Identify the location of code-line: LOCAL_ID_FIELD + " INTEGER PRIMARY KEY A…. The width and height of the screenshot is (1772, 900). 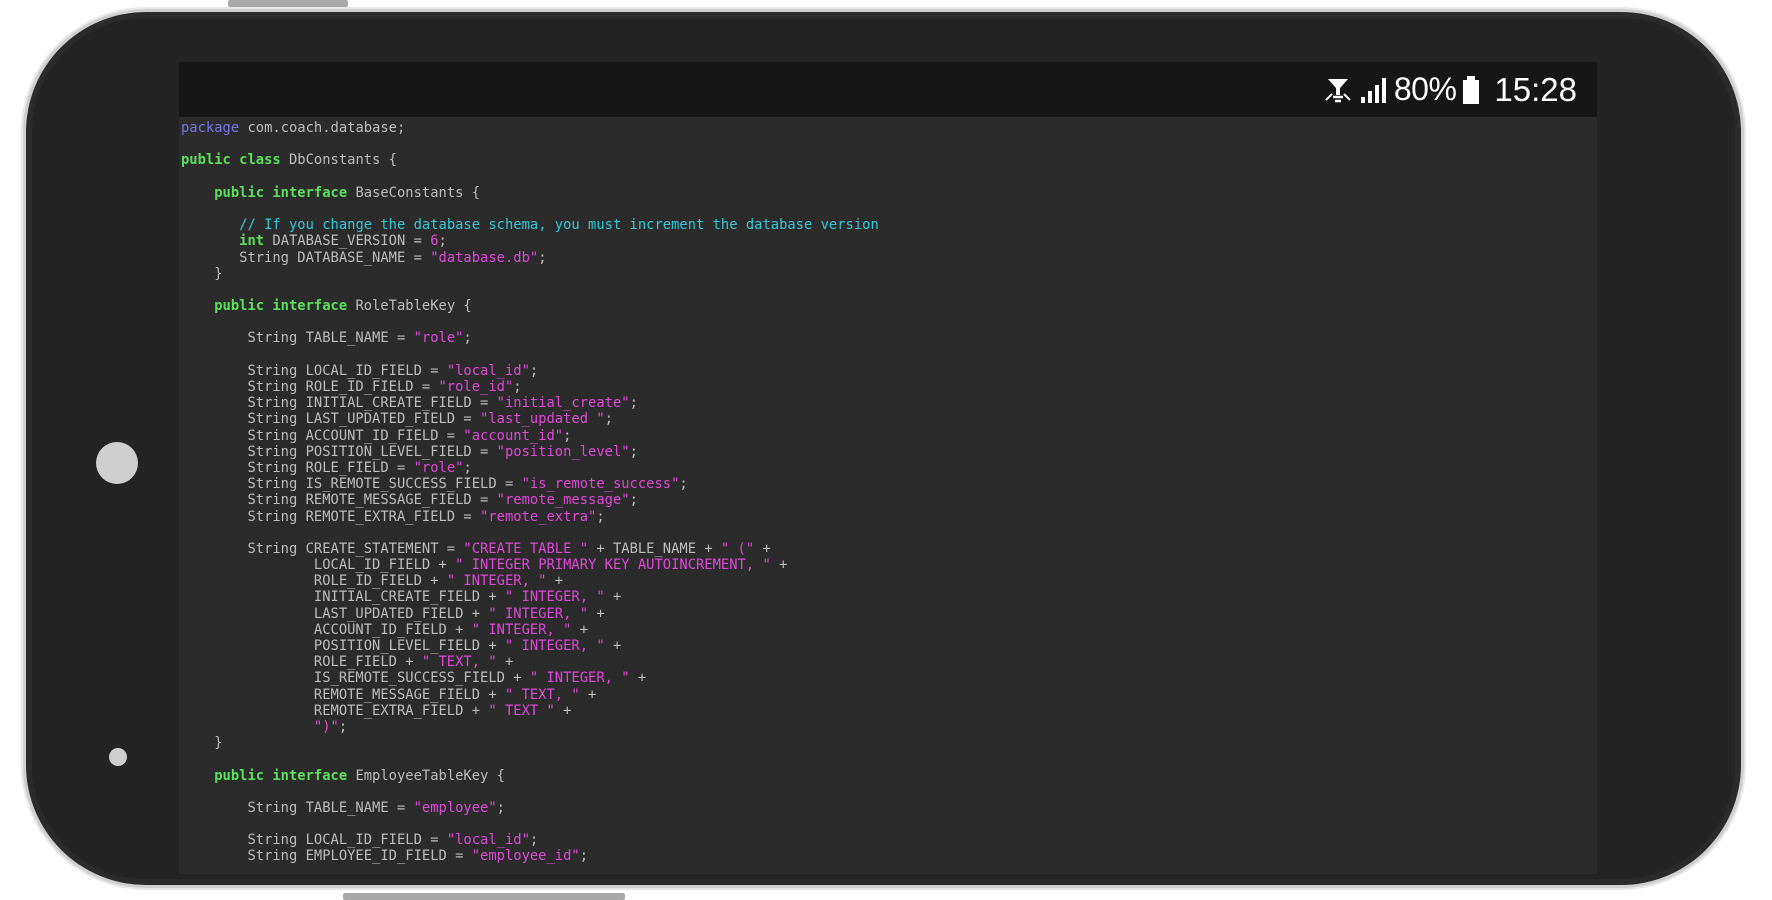
(886, 565).